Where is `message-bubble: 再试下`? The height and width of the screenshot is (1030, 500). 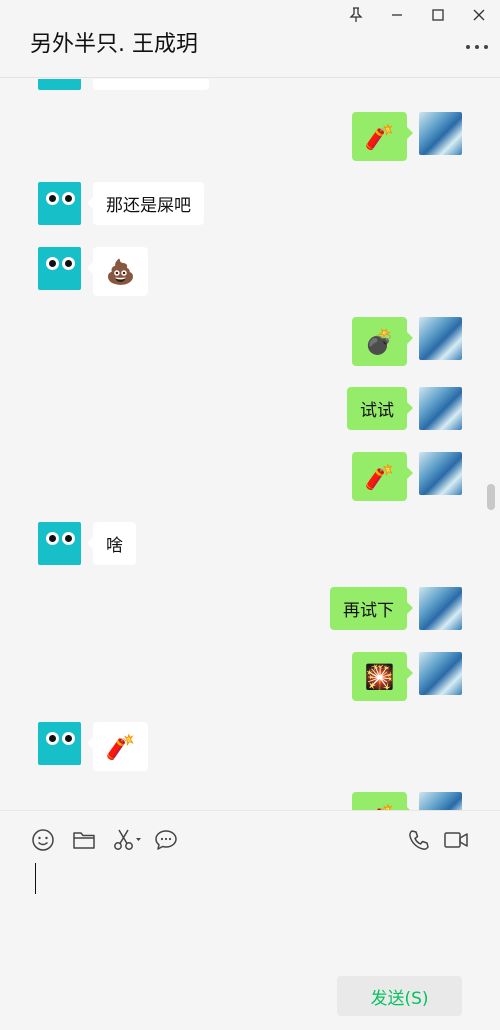 message-bubble: 再试下 is located at coordinates (371, 608).